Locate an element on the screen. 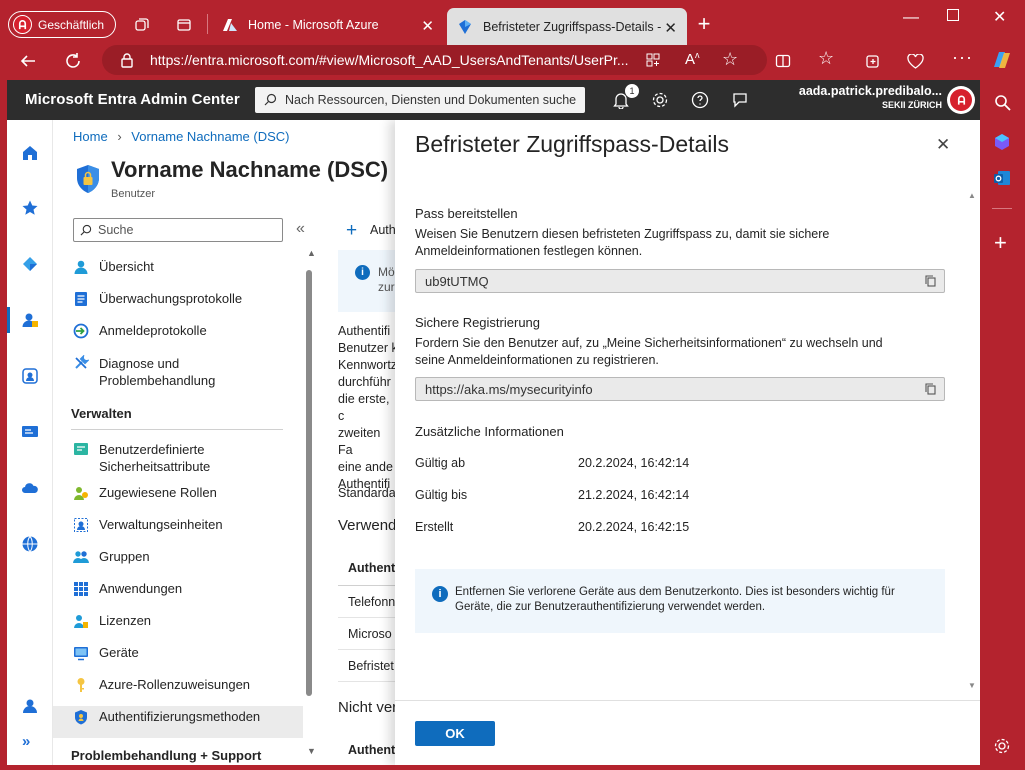 Image resolution: width=1025 pixels, height=770 pixels. workspaces-icon is located at coordinates (142, 25).